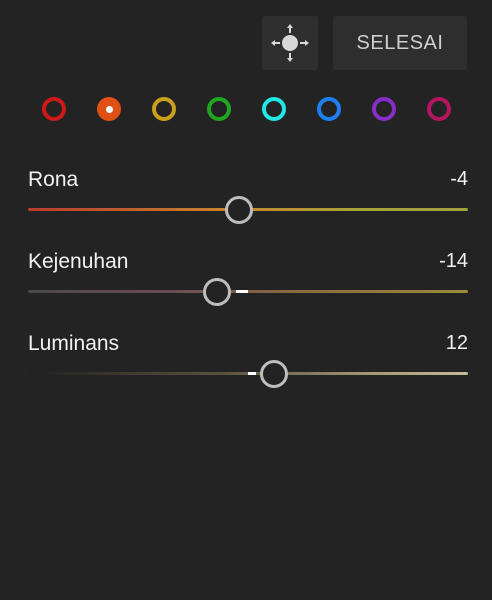 The image size is (492, 600). Describe the element at coordinates (459, 179) in the screenshot. I see `hue-value: -4` at that location.